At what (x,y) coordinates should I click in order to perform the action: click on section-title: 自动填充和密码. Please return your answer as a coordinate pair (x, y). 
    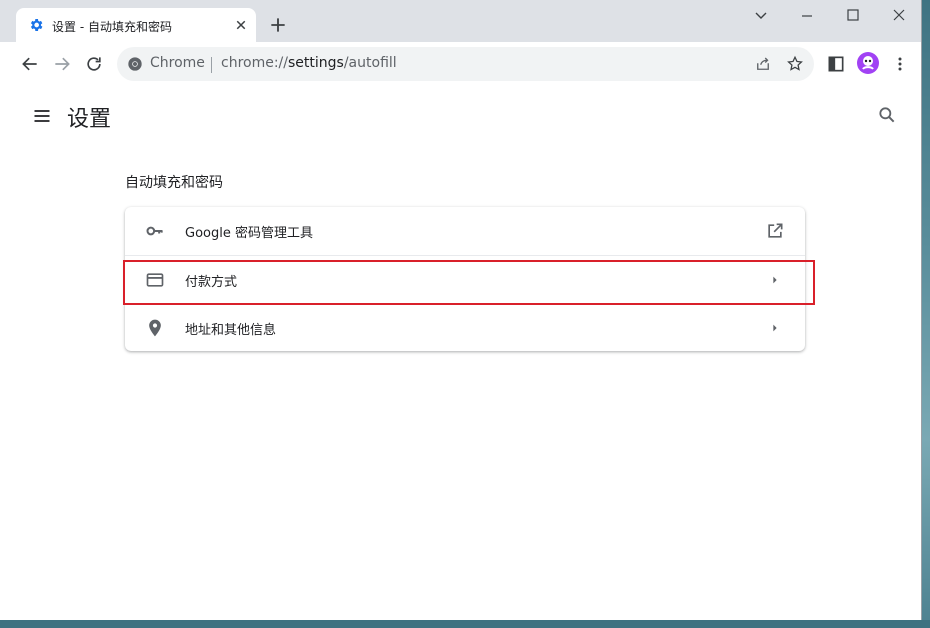
    Looking at the image, I should click on (174, 183).